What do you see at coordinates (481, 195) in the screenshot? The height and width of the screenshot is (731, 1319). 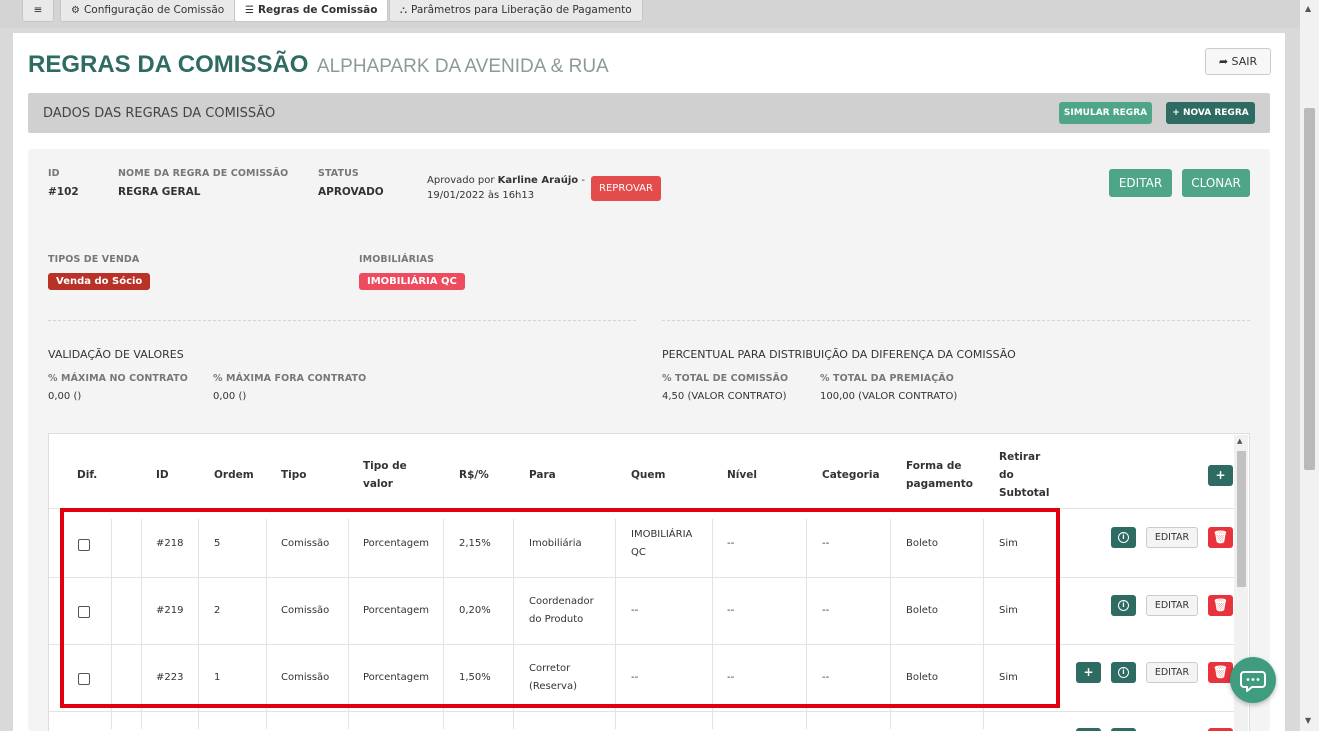 I see `approved-date: 19/01/2022 às 16h13` at bounding box center [481, 195].